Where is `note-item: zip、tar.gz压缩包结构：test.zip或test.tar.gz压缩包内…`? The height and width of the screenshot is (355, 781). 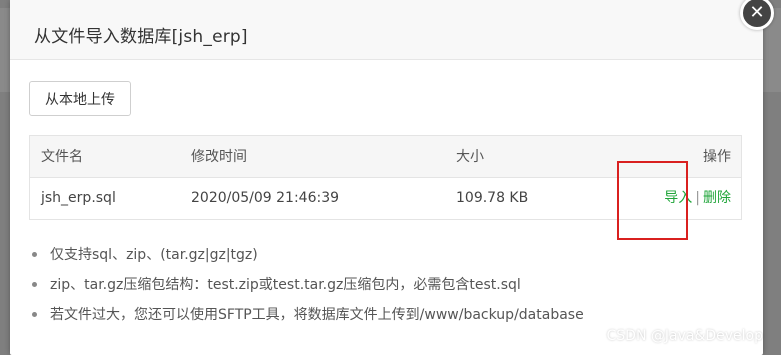
note-item: zip、tar.gz压缩包结构：test.zip或test.tar.gz压缩包内… is located at coordinates (390, 289).